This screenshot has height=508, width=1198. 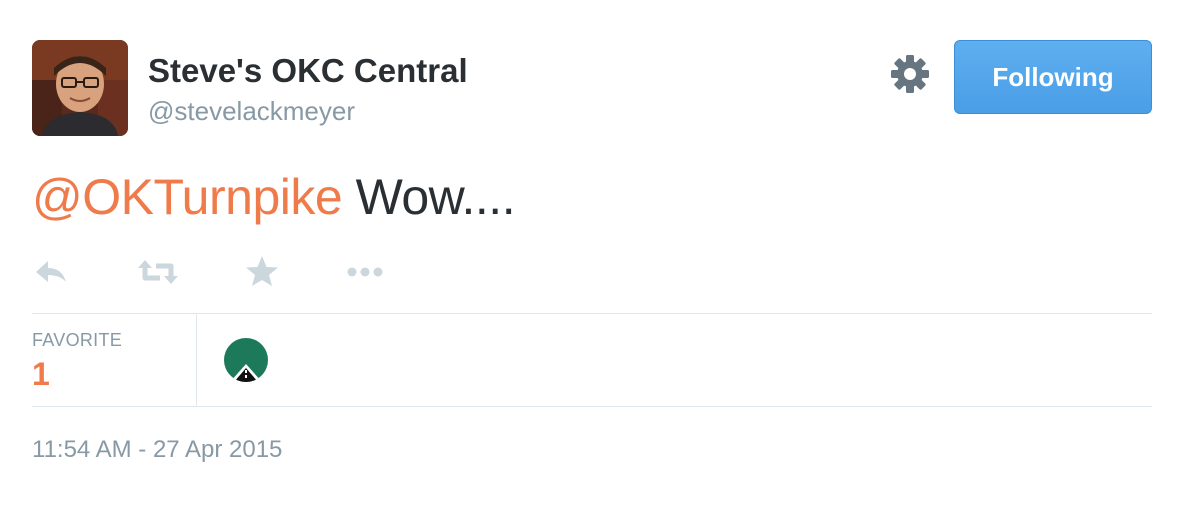 What do you see at coordinates (41, 374) in the screenshot?
I see `favorites-count: 1` at bounding box center [41, 374].